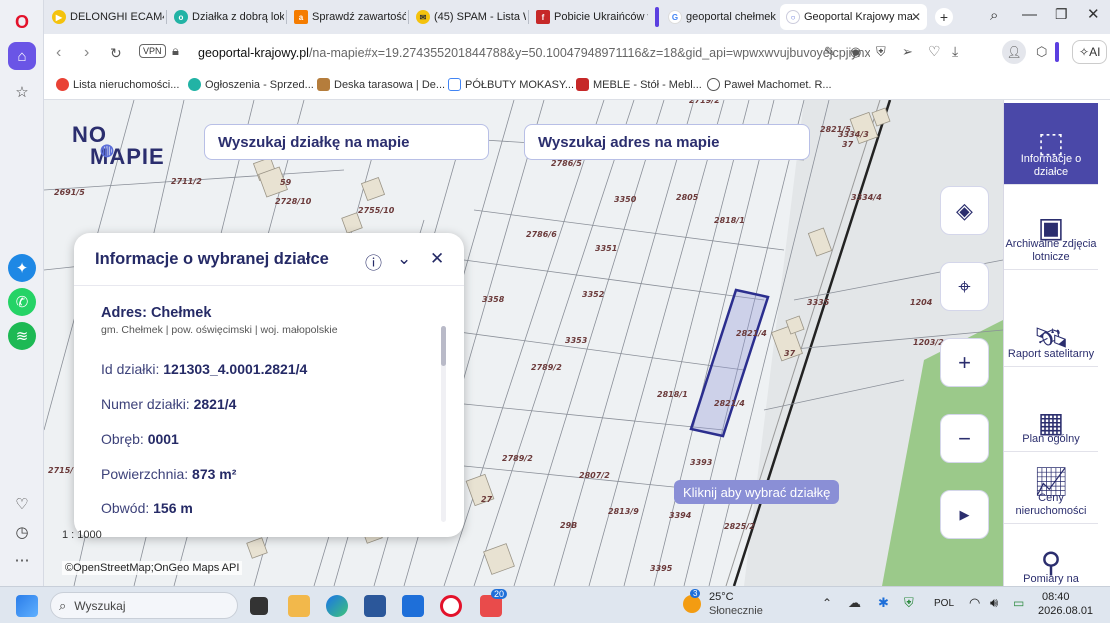 The width and height of the screenshot is (1110, 623). I want to click on download-icon: ⤓, so click(955, 51).